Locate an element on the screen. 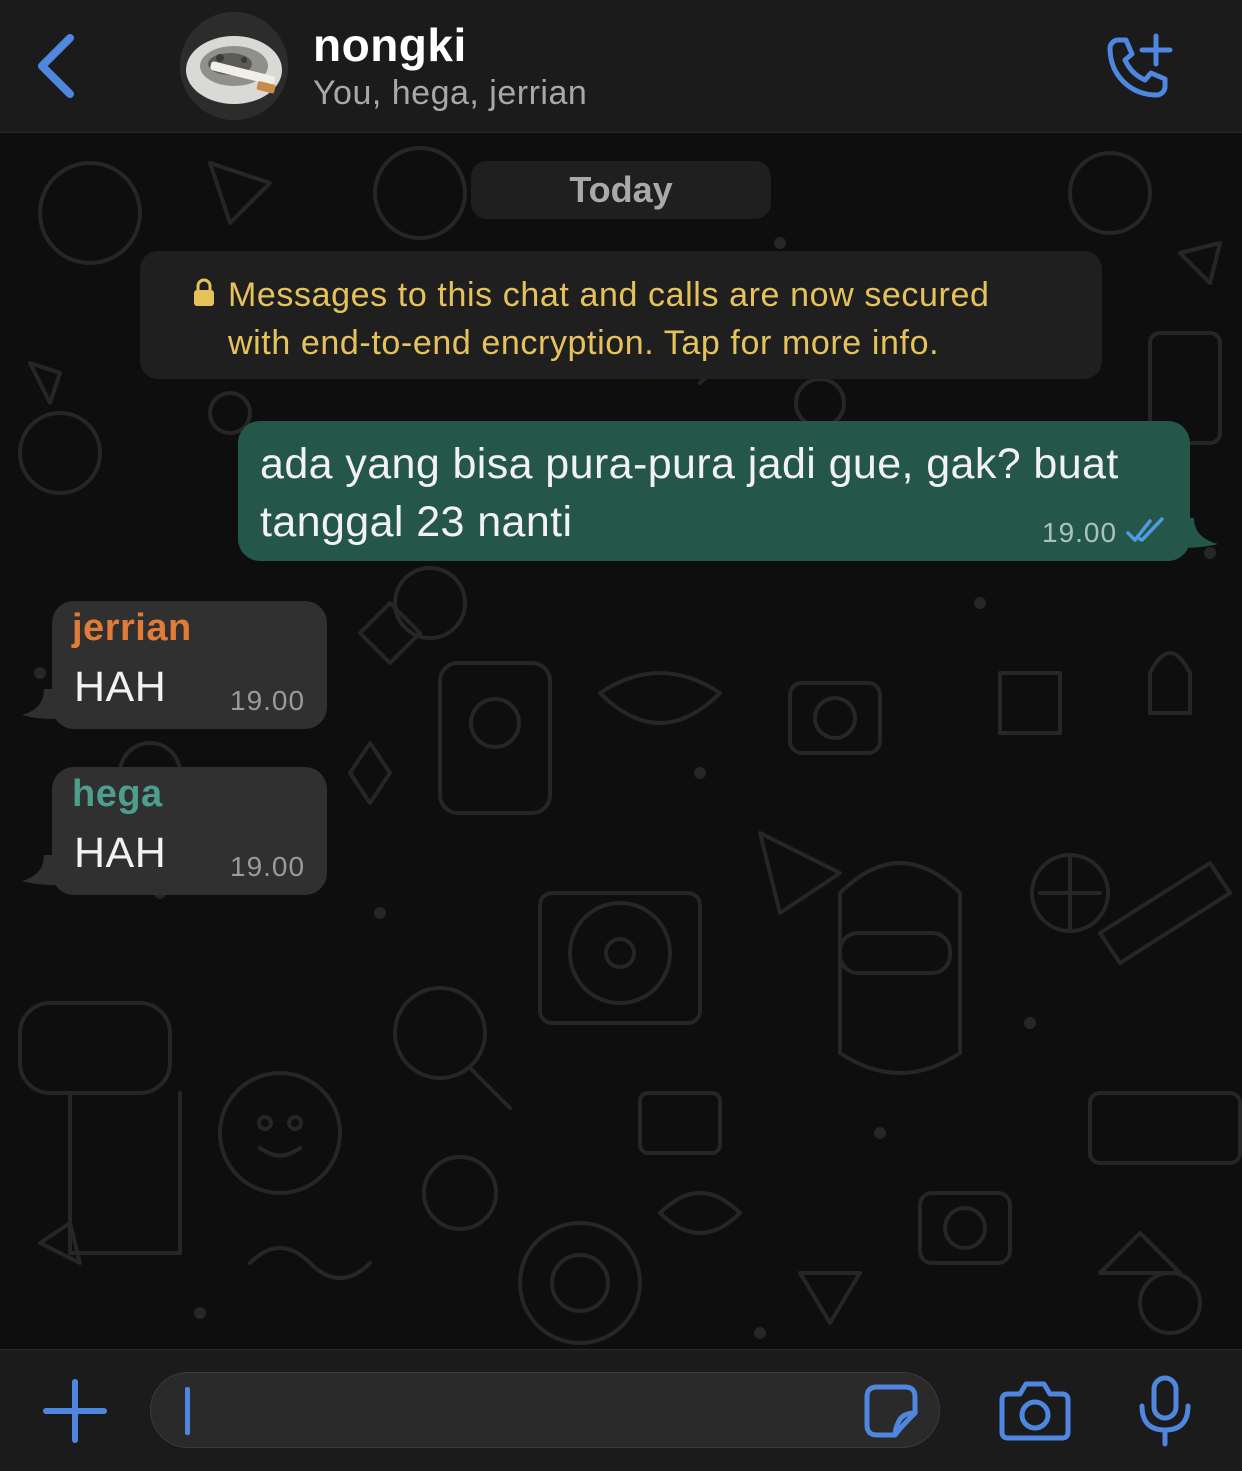 This screenshot has width=1242, height=1471. camera-button is located at coordinates (1035, 1411).